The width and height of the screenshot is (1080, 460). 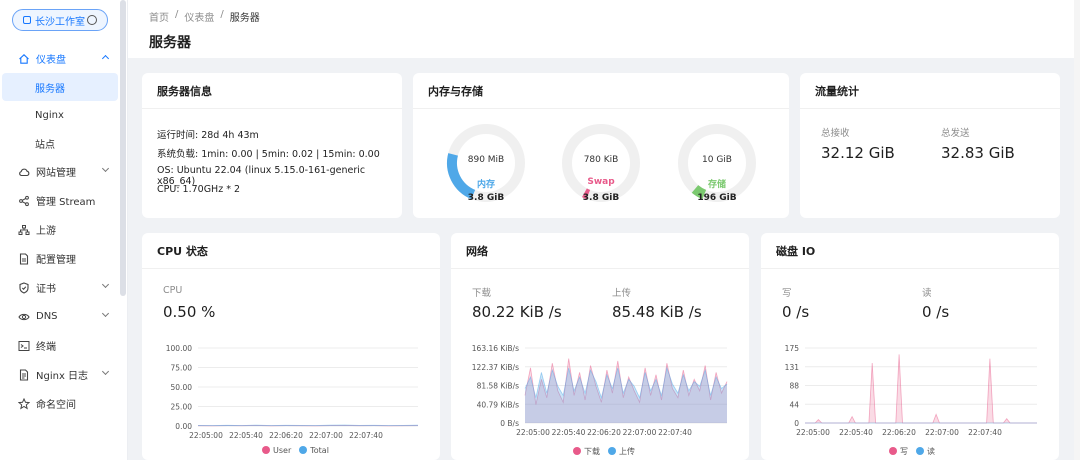 I want to click on sidebar-item-namespace: 命名空间, so click(x=60, y=403).